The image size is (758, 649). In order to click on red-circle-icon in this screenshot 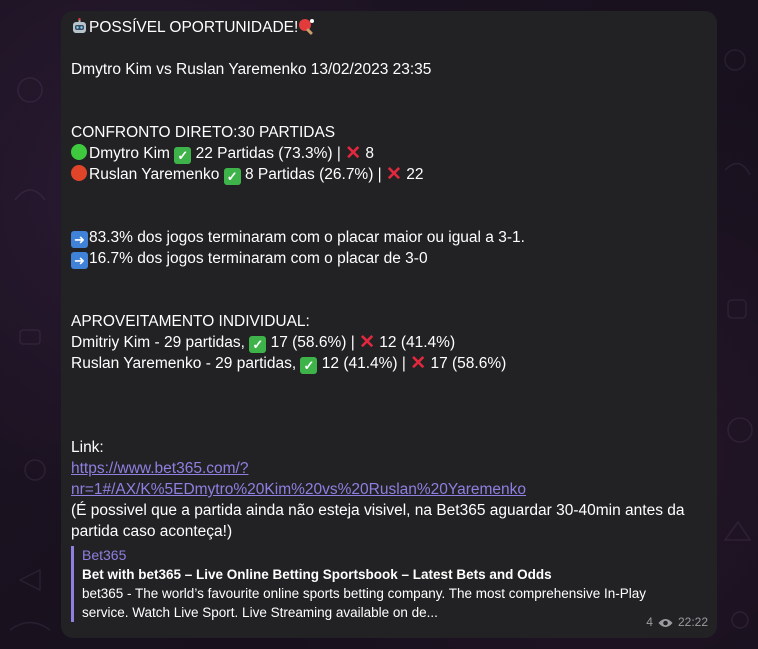, I will do `click(79, 173)`.